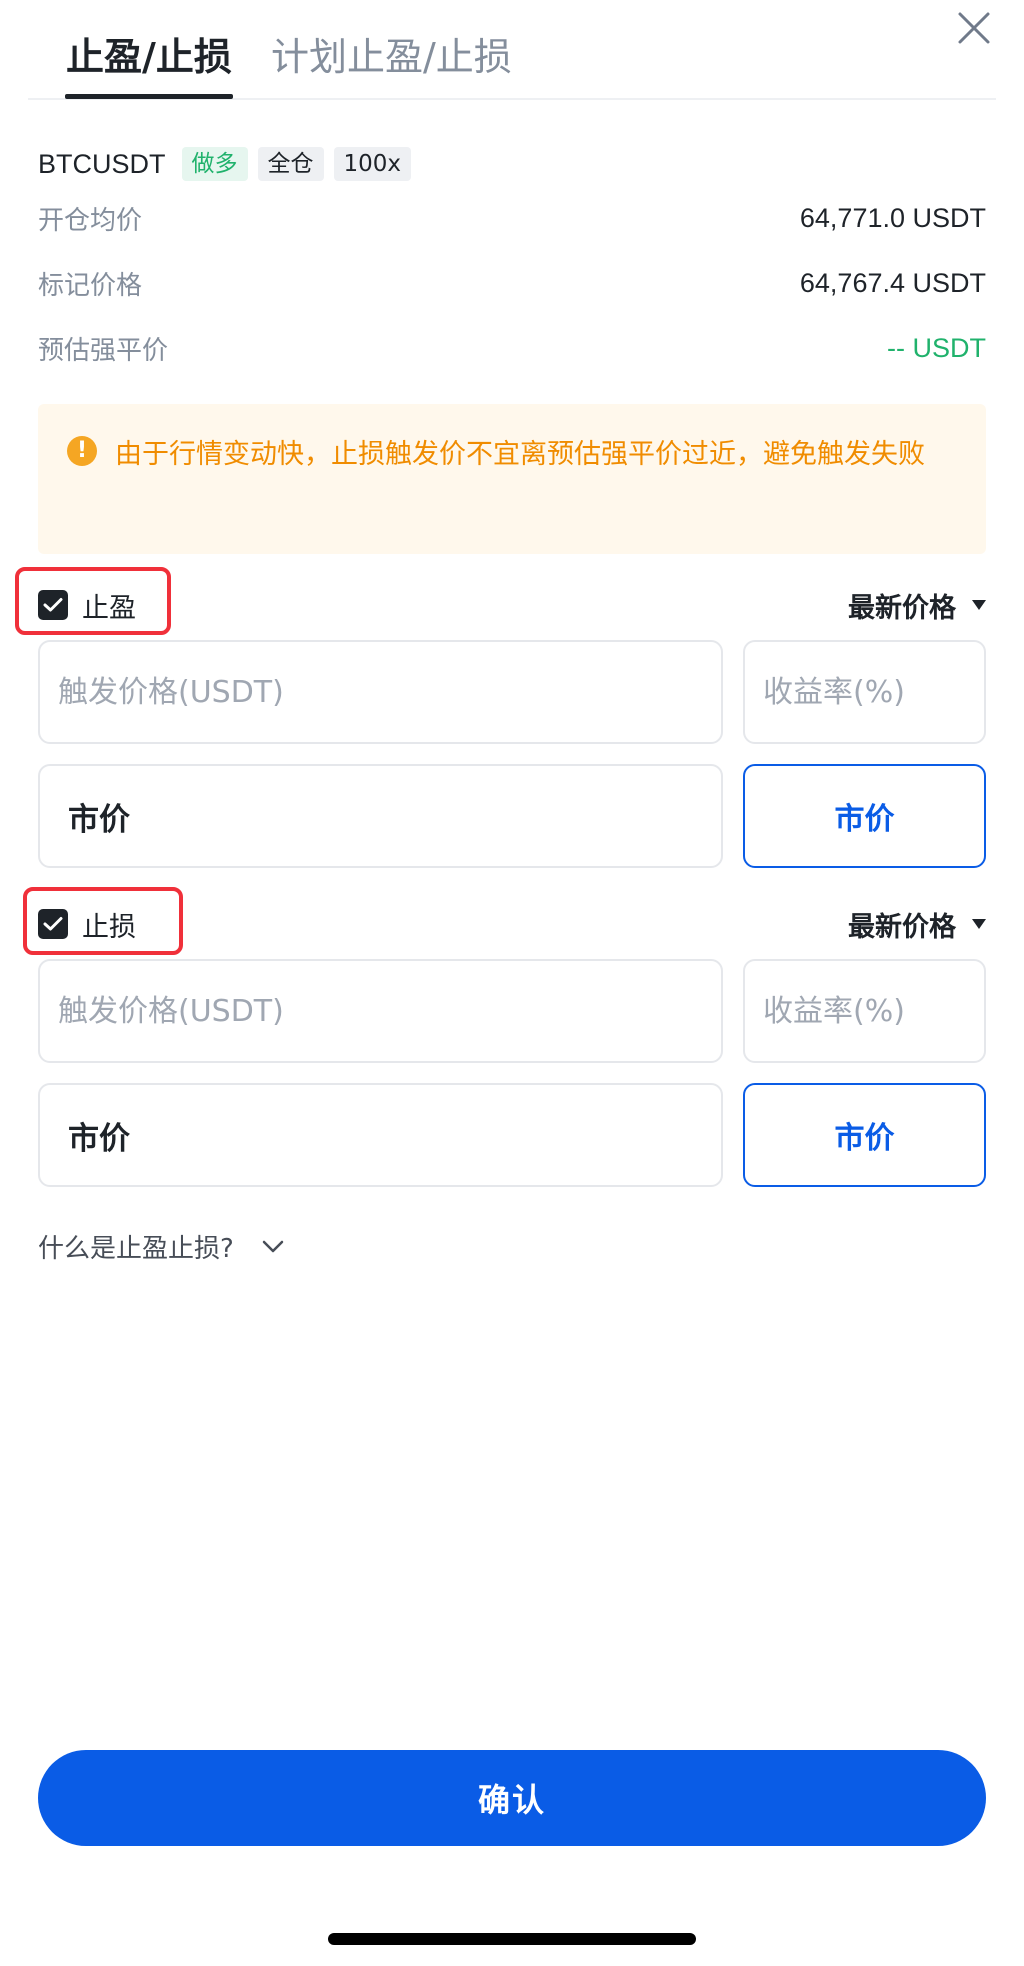 The height and width of the screenshot is (1966, 1024). What do you see at coordinates (512, 479) in the screenshot?
I see `warning-banner: ! 由于行情变动快，止损触发价不宜离预估强平价过近，避免触发失败` at bounding box center [512, 479].